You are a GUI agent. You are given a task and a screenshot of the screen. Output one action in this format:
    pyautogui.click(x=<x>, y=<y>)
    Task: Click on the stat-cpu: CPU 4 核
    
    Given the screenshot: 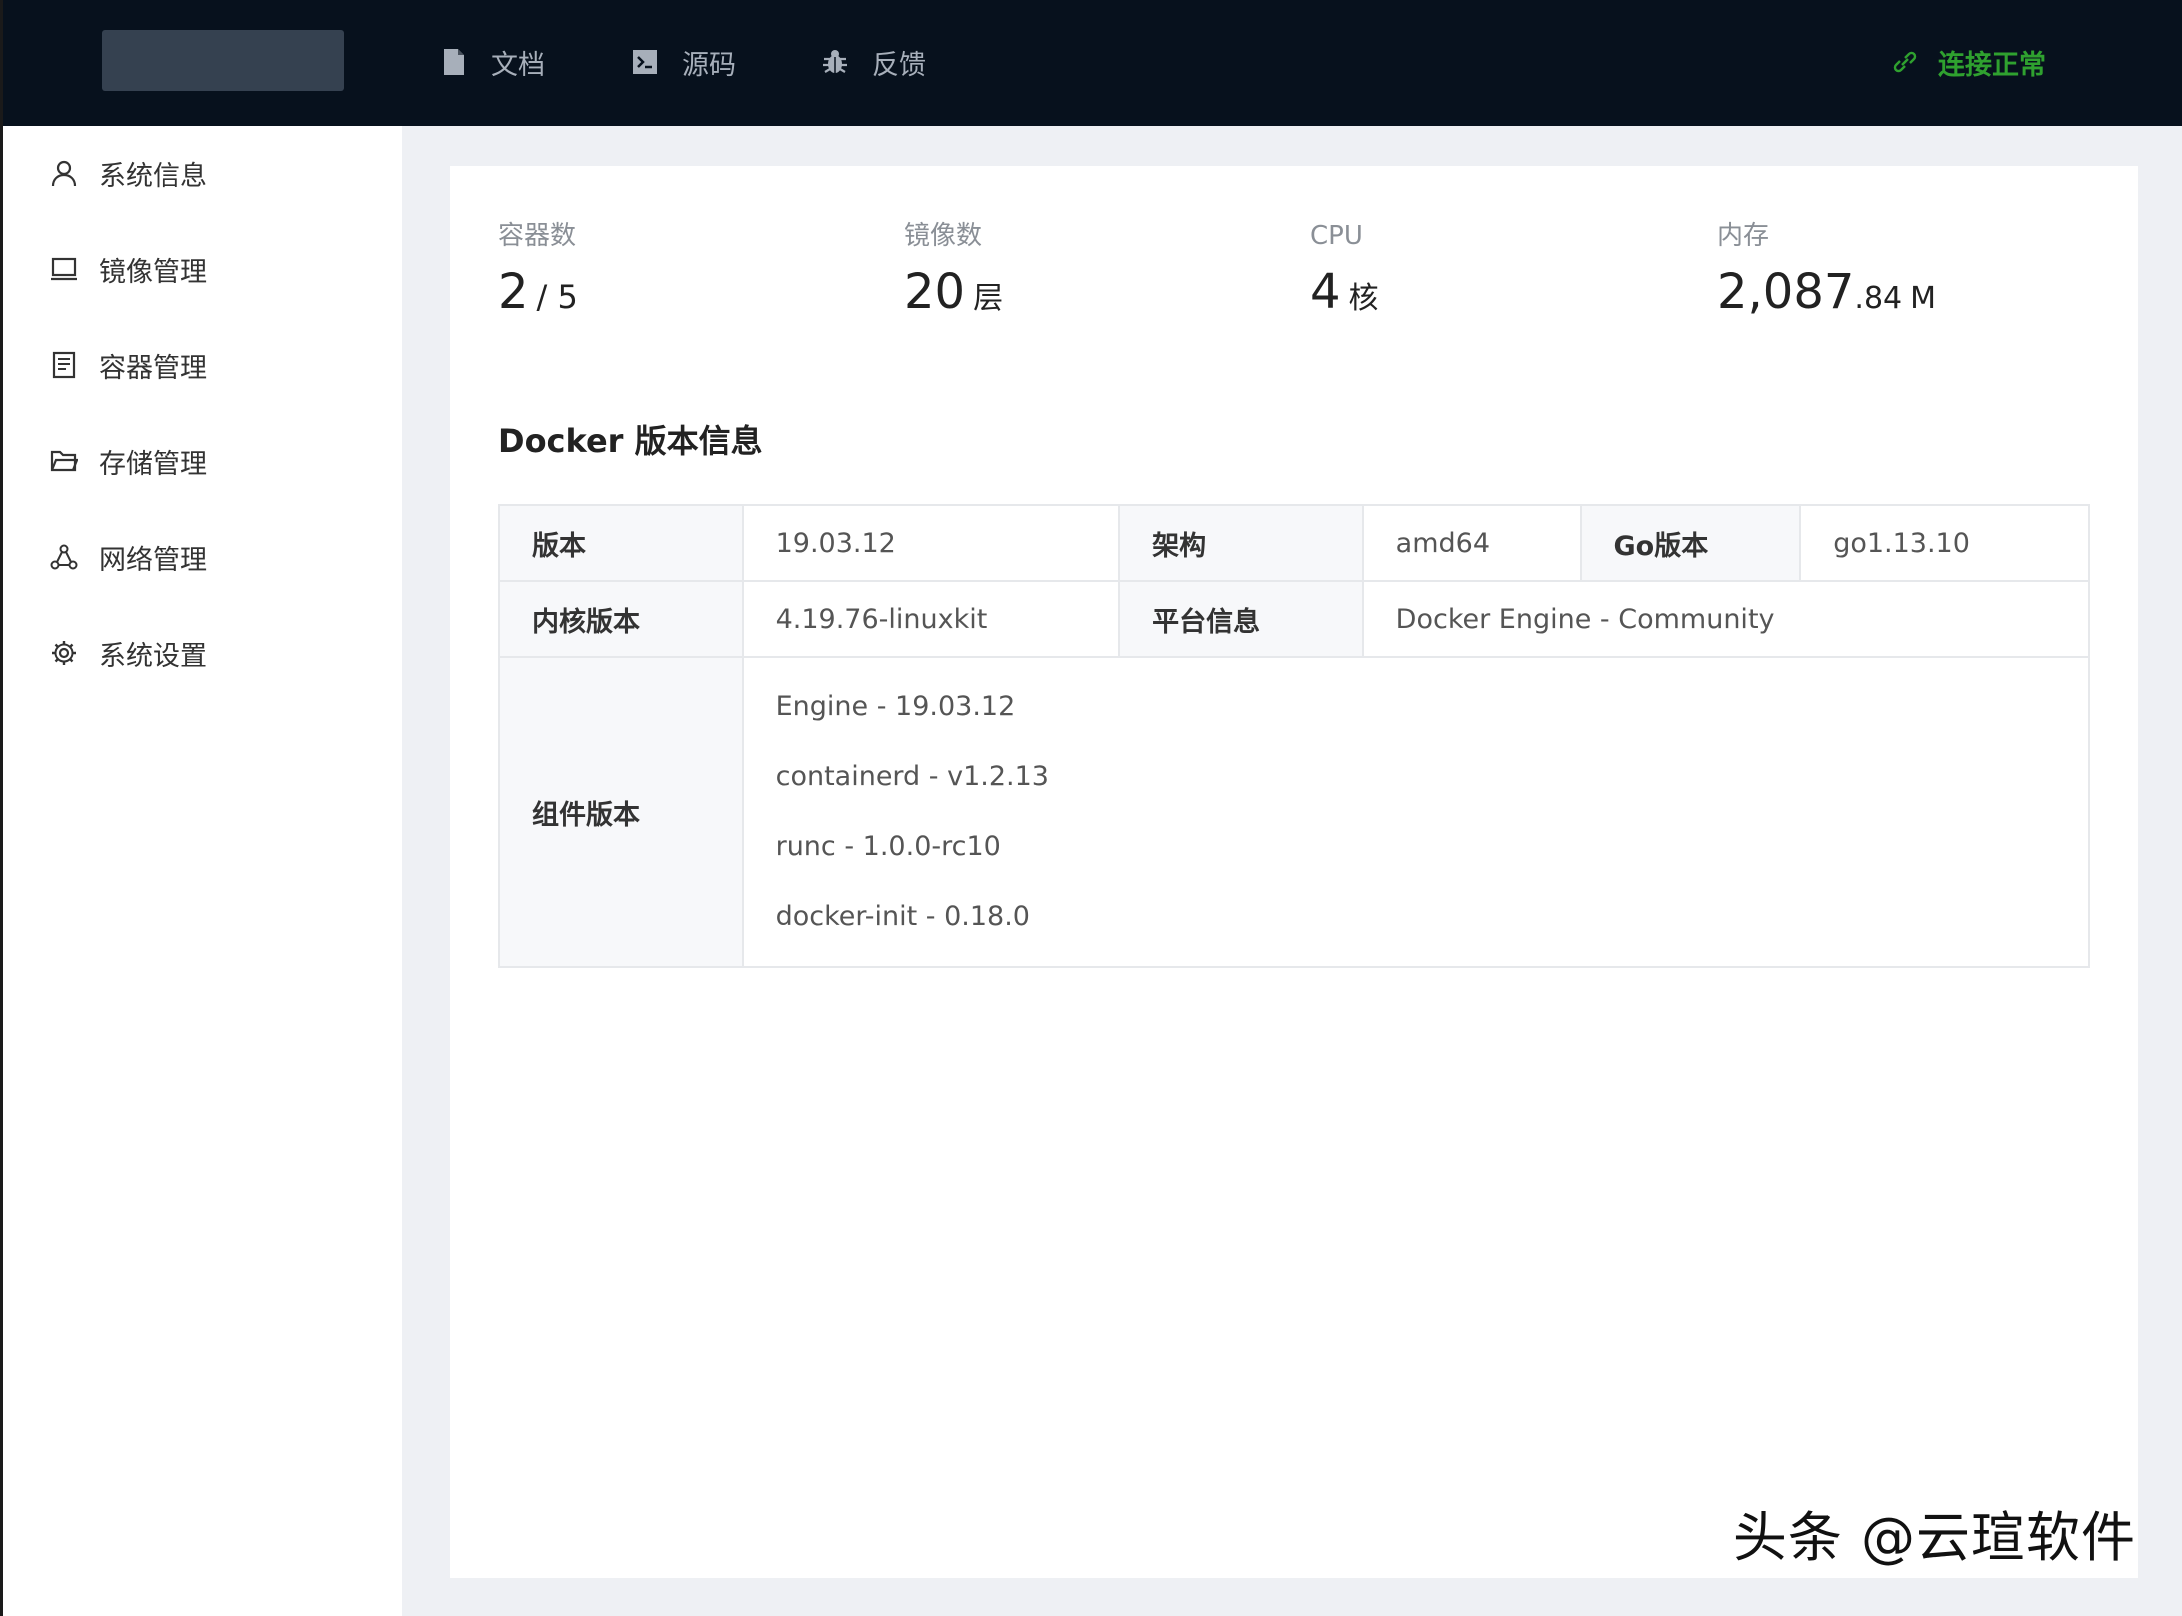 What is the action you would take?
    pyautogui.click(x=1344, y=270)
    